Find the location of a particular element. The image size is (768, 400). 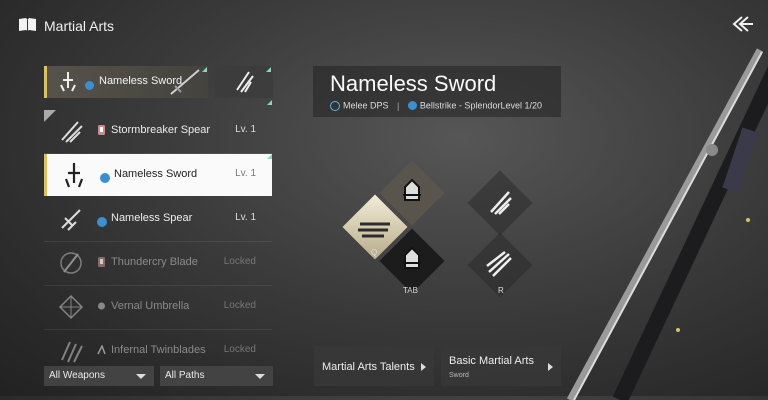

equipped-weapon-slot: Nameless Sword is located at coordinates (126, 82).